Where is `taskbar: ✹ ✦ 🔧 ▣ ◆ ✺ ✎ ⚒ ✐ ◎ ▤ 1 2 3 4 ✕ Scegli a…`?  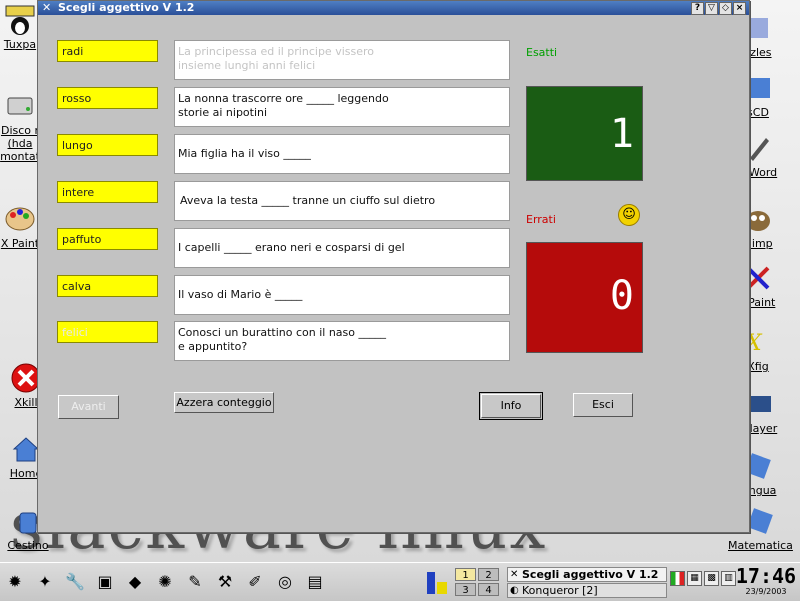
taskbar: ✹ ✦ 🔧 ▣ ◆ ✺ ✎ ⚒ ✐ ◎ ▤ 1 2 3 4 ✕ Scegli a… is located at coordinates (400, 581).